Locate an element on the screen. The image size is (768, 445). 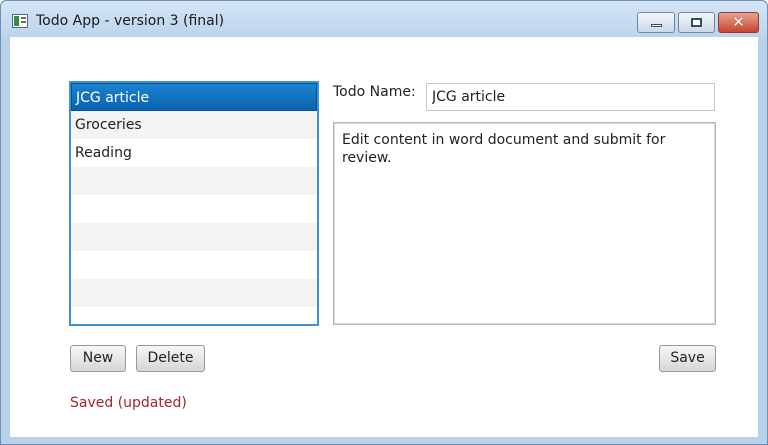
status-message: Saved (updated) is located at coordinates (128, 403).